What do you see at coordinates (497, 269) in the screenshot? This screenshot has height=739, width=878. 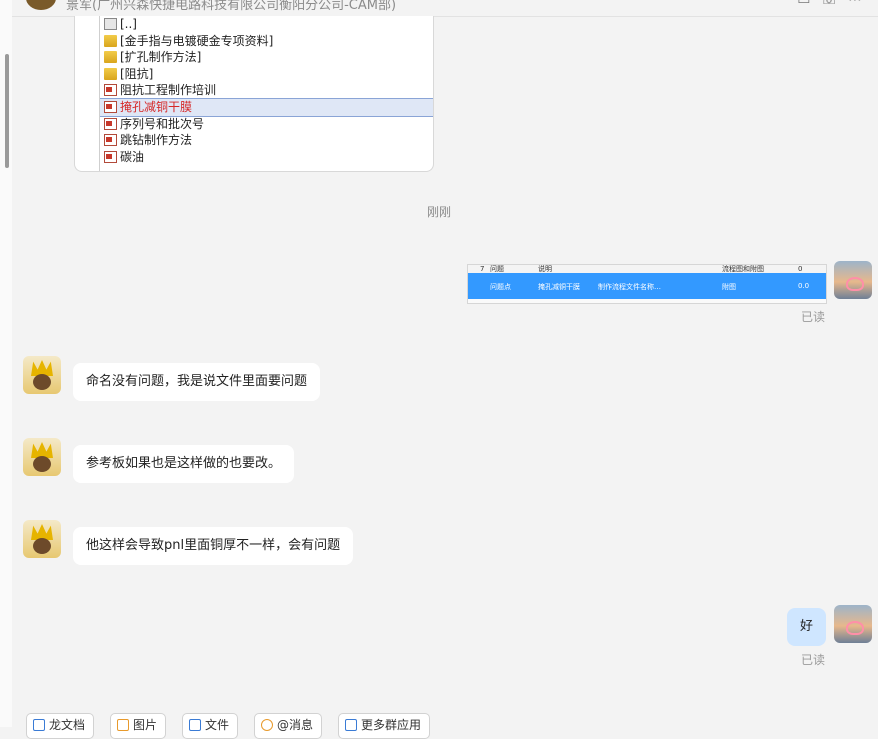 I see `screenshot-cell: 问题` at bounding box center [497, 269].